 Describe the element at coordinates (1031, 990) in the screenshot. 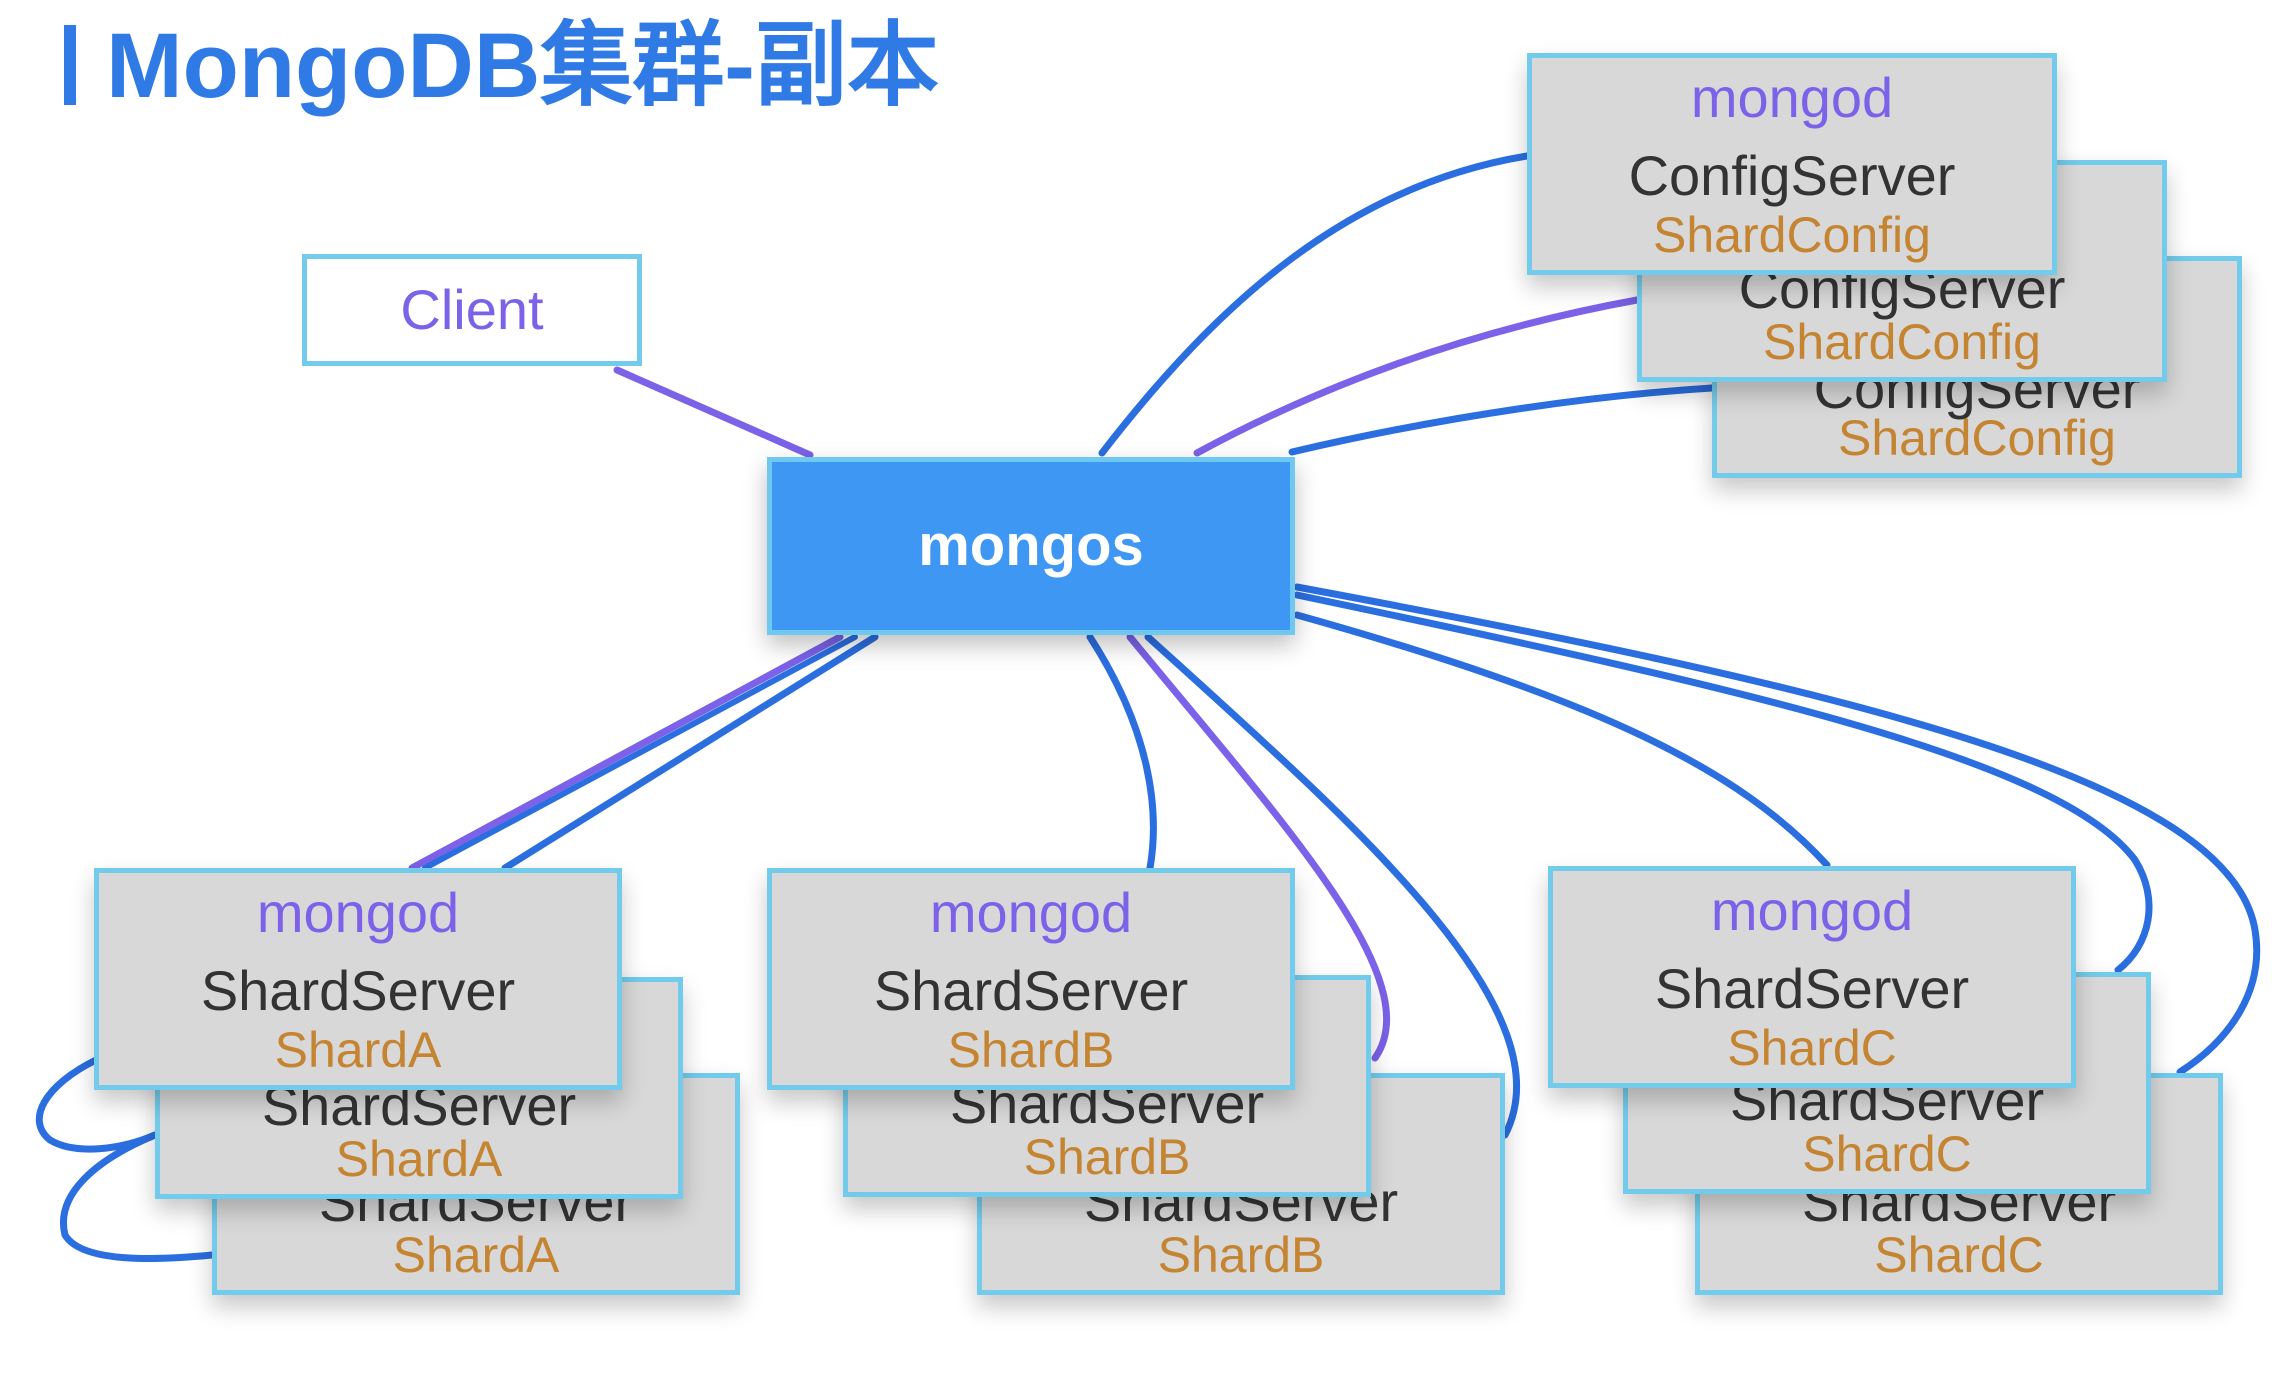

I see `shard-b-role: ShardServer` at that location.